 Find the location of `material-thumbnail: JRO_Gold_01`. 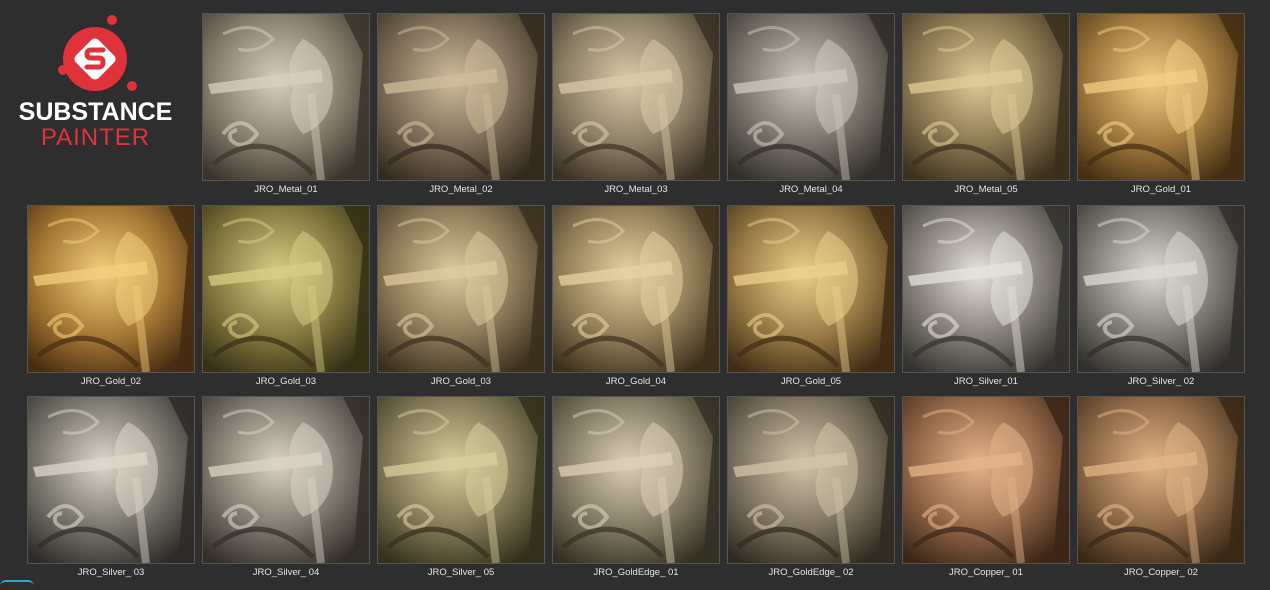

material-thumbnail: JRO_Gold_01 is located at coordinates (1161, 104).